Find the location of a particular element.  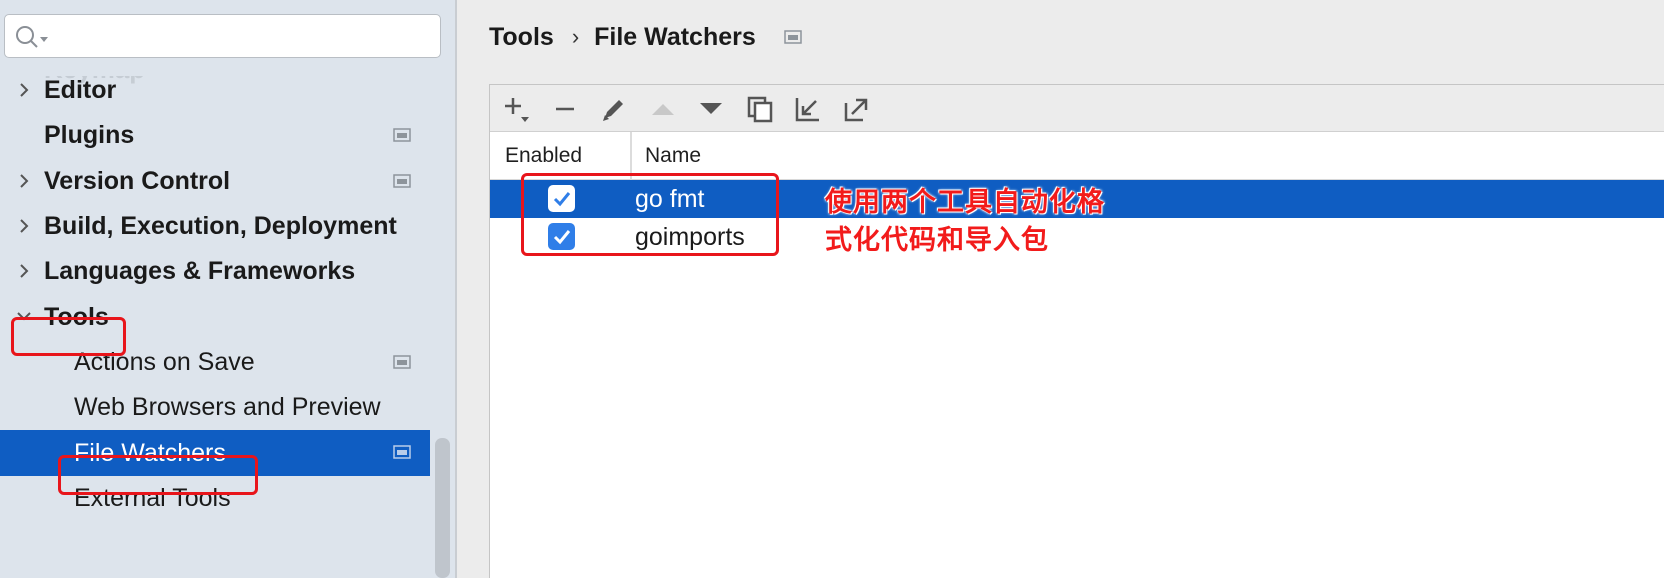

search-icon is located at coordinates (32, 37).